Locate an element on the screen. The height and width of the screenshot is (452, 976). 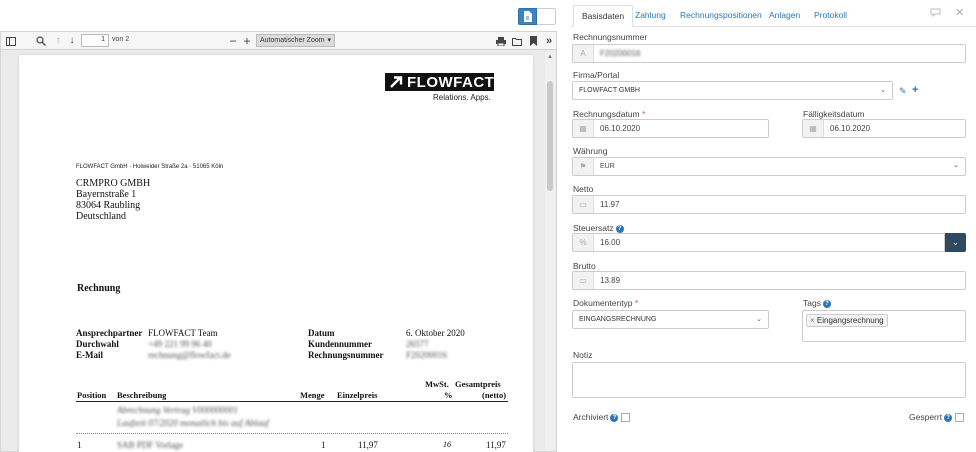
tag-chip: × Eingangsrechnung is located at coordinates (847, 320).